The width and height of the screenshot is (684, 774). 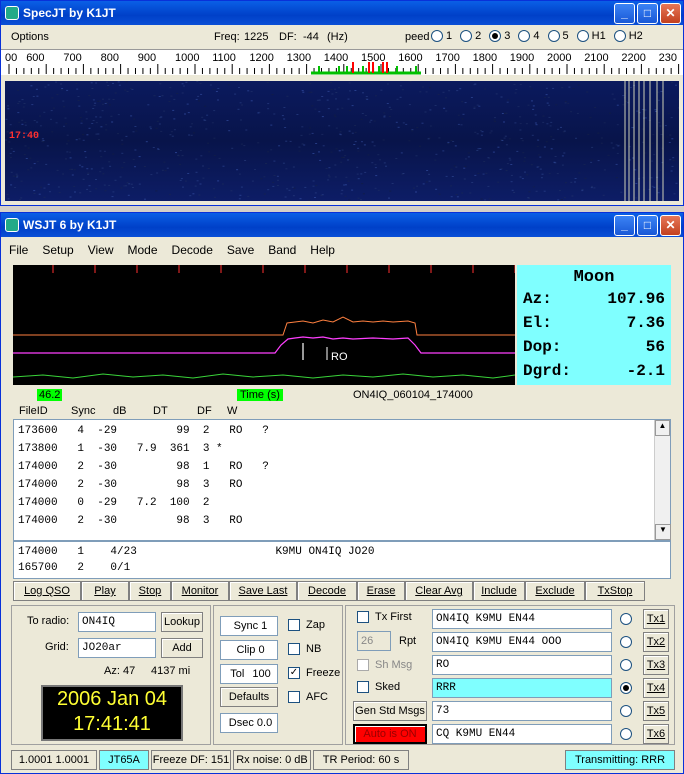 What do you see at coordinates (182, 648) in the screenshot?
I see `add-button: Add` at bounding box center [182, 648].